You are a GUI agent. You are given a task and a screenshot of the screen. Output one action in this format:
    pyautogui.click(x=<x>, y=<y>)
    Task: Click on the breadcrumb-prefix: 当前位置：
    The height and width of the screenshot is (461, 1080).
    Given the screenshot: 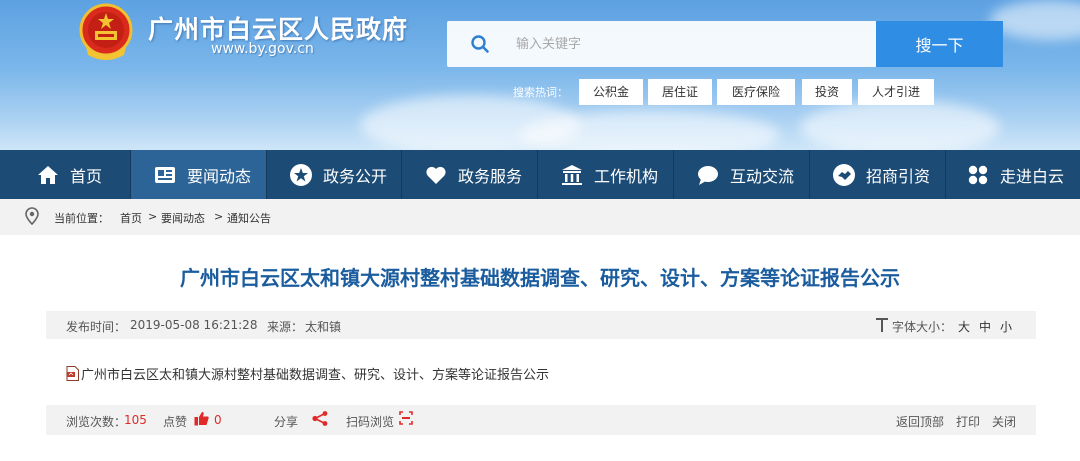 What is the action you would take?
    pyautogui.click(x=81, y=218)
    